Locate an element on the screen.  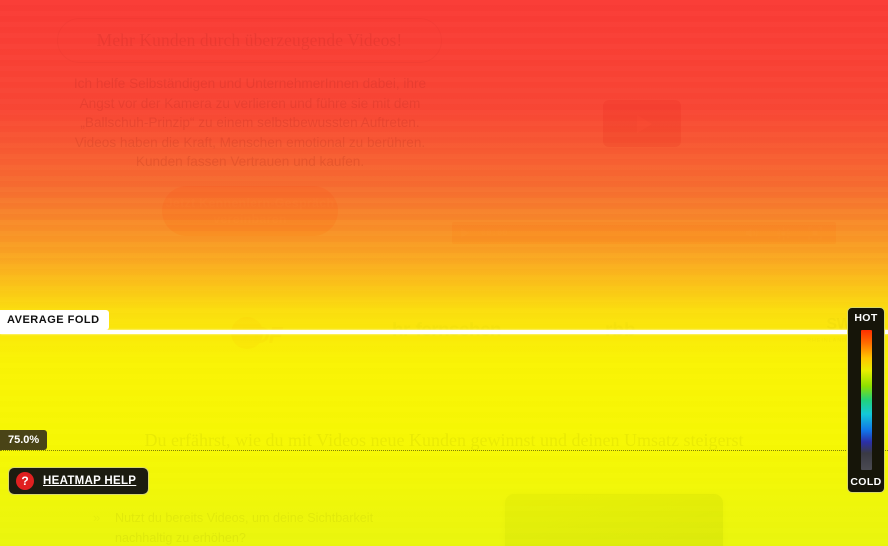
average-fold-label: AVERAGE FOLD is located at coordinates (54, 320).